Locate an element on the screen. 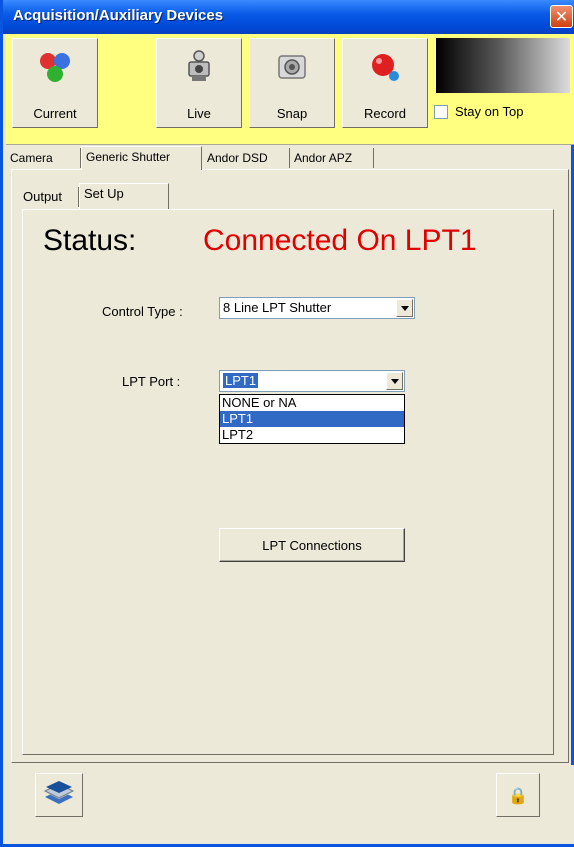 This screenshot has height=847, width=574. lock-button: 🔒 is located at coordinates (518, 795).